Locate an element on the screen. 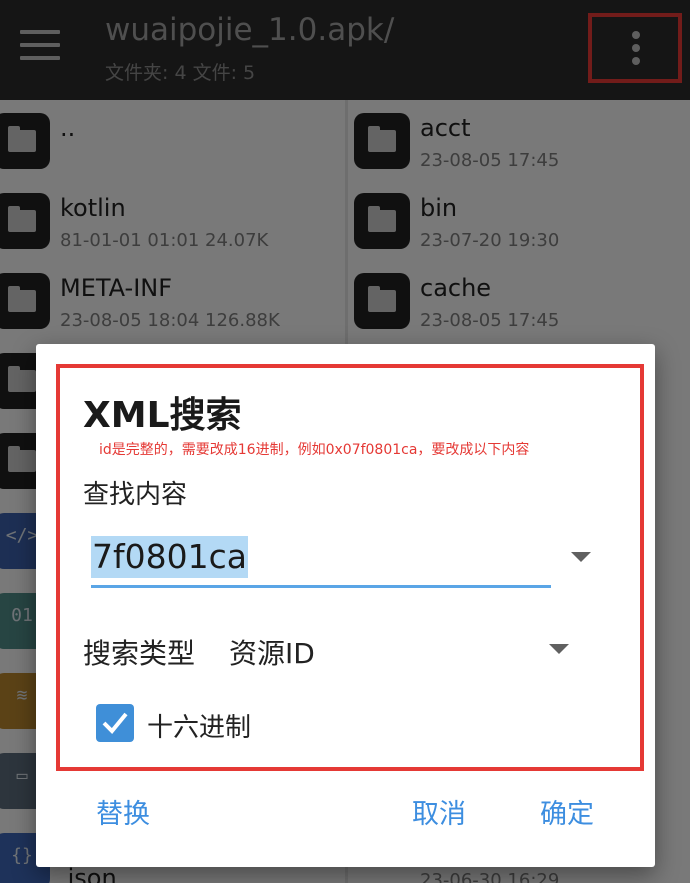 This screenshot has width=690, height=883. search-type-dropdown-icon is located at coordinates (559, 649).